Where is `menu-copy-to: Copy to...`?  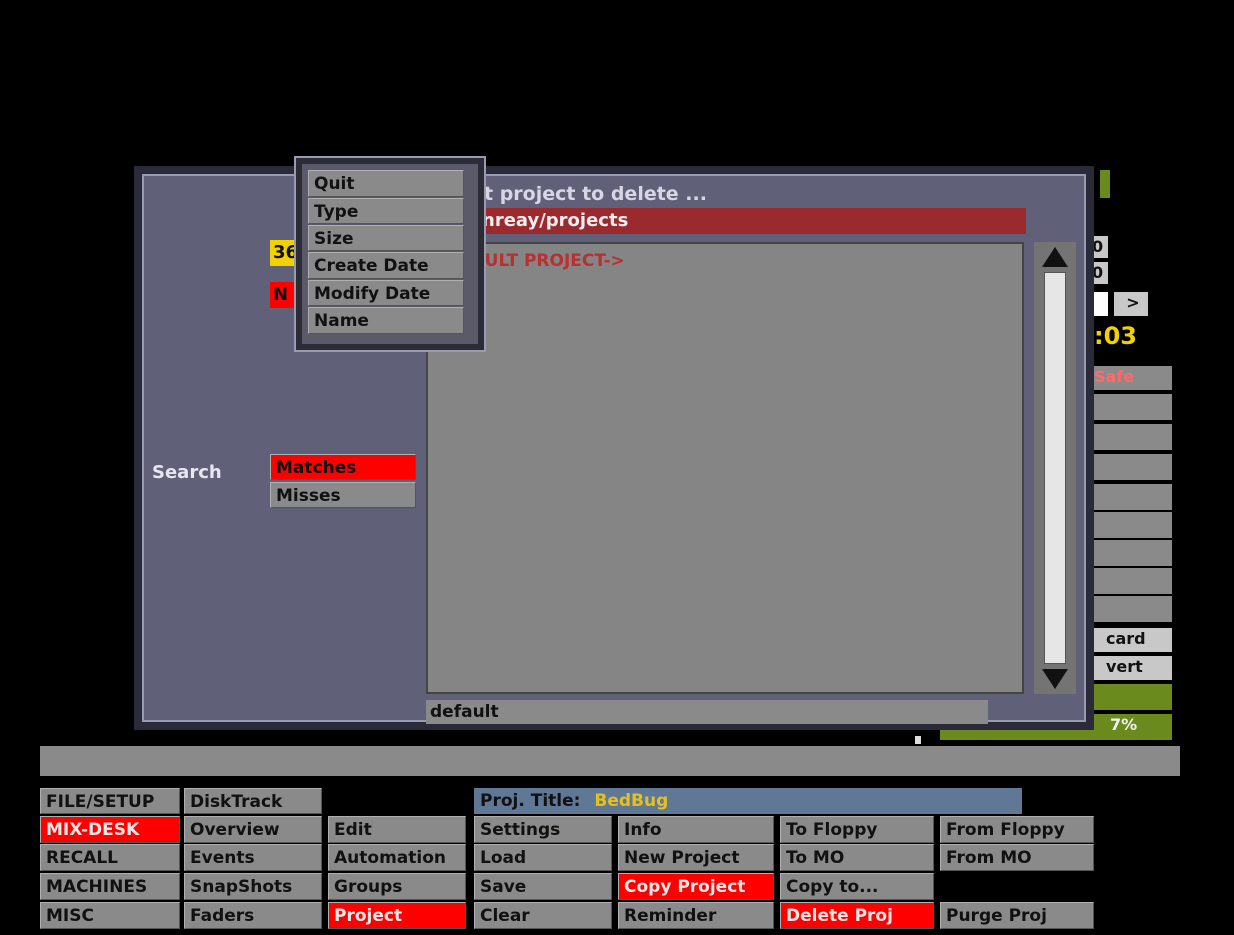
menu-copy-to: Copy to... is located at coordinates (857, 886).